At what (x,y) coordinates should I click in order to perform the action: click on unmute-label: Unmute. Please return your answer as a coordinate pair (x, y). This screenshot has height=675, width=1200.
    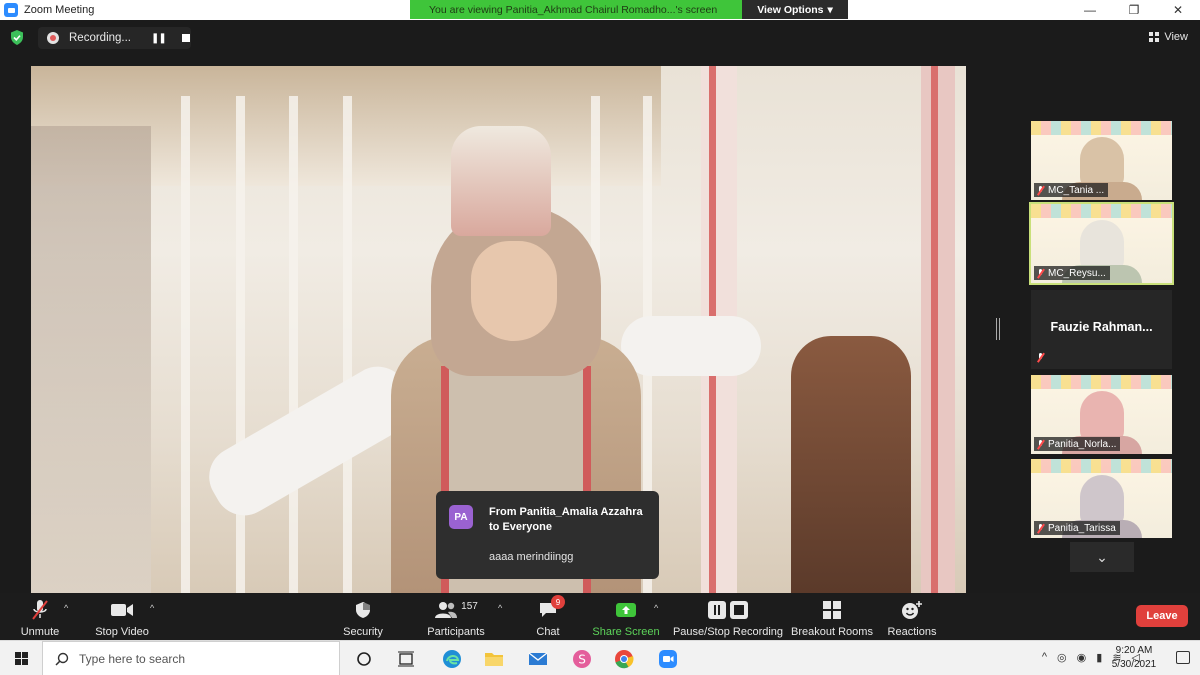
    Looking at the image, I should click on (40, 632).